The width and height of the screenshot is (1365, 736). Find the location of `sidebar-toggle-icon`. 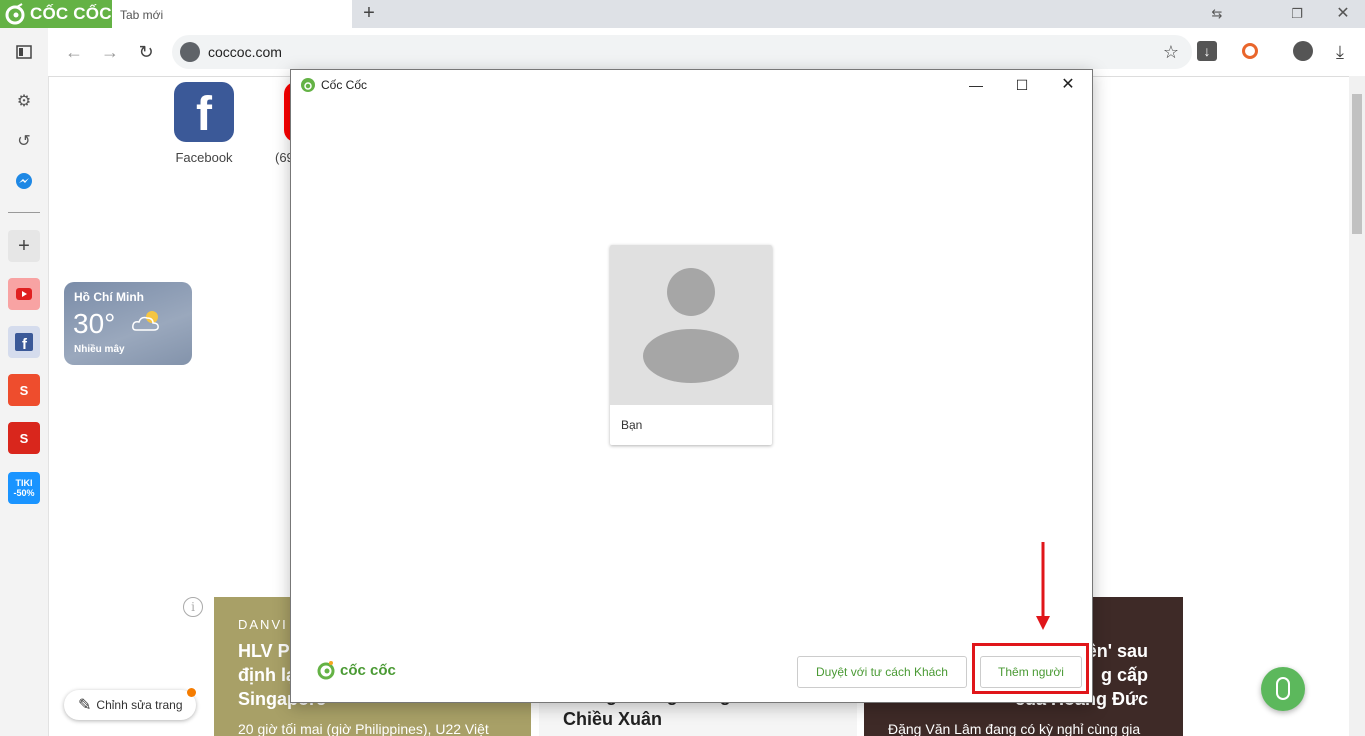

sidebar-toggle-icon is located at coordinates (24, 52).